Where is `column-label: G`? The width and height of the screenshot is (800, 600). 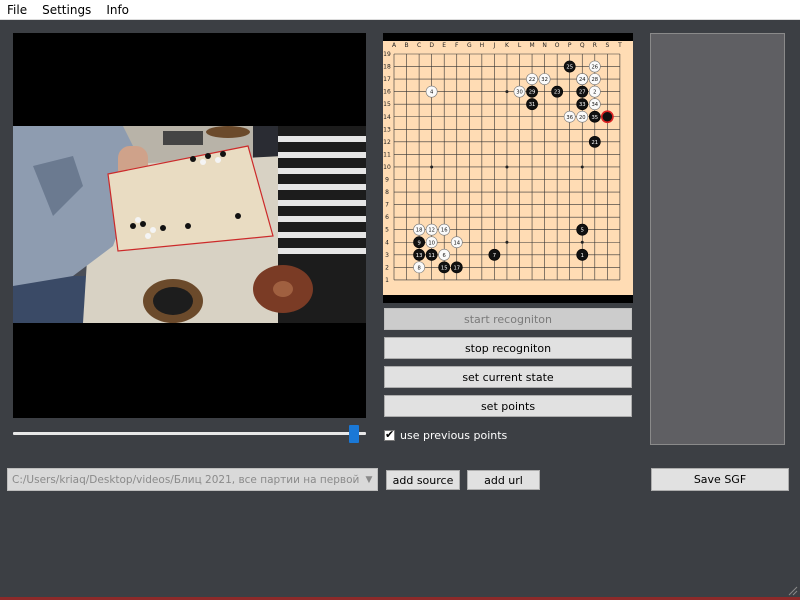
column-label: G is located at coordinates (469, 45).